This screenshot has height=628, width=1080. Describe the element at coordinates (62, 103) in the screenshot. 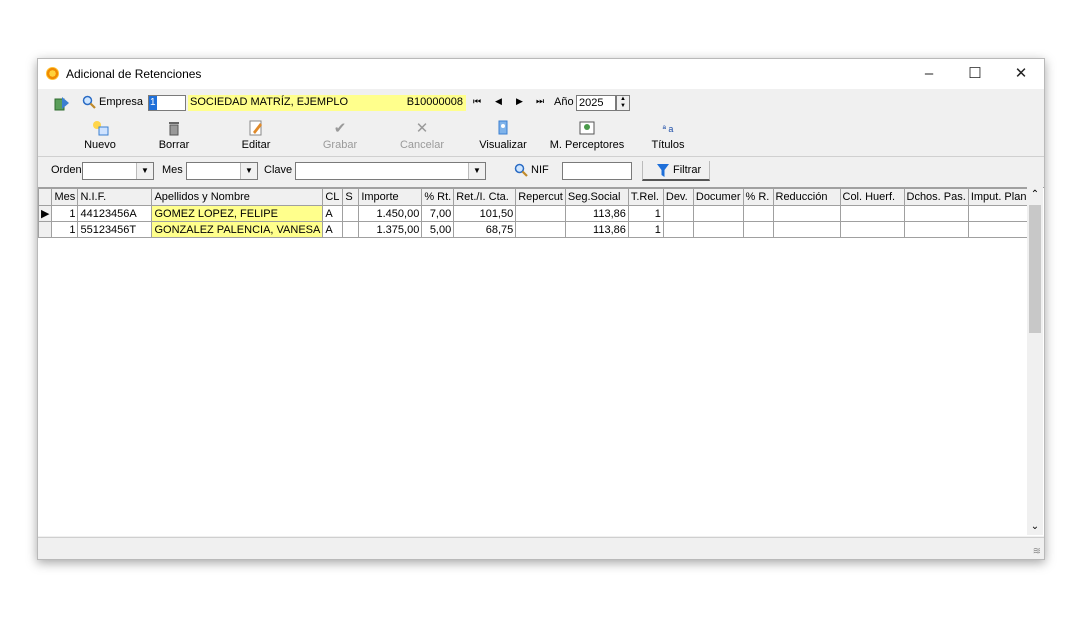

I see `exit-icon` at that location.